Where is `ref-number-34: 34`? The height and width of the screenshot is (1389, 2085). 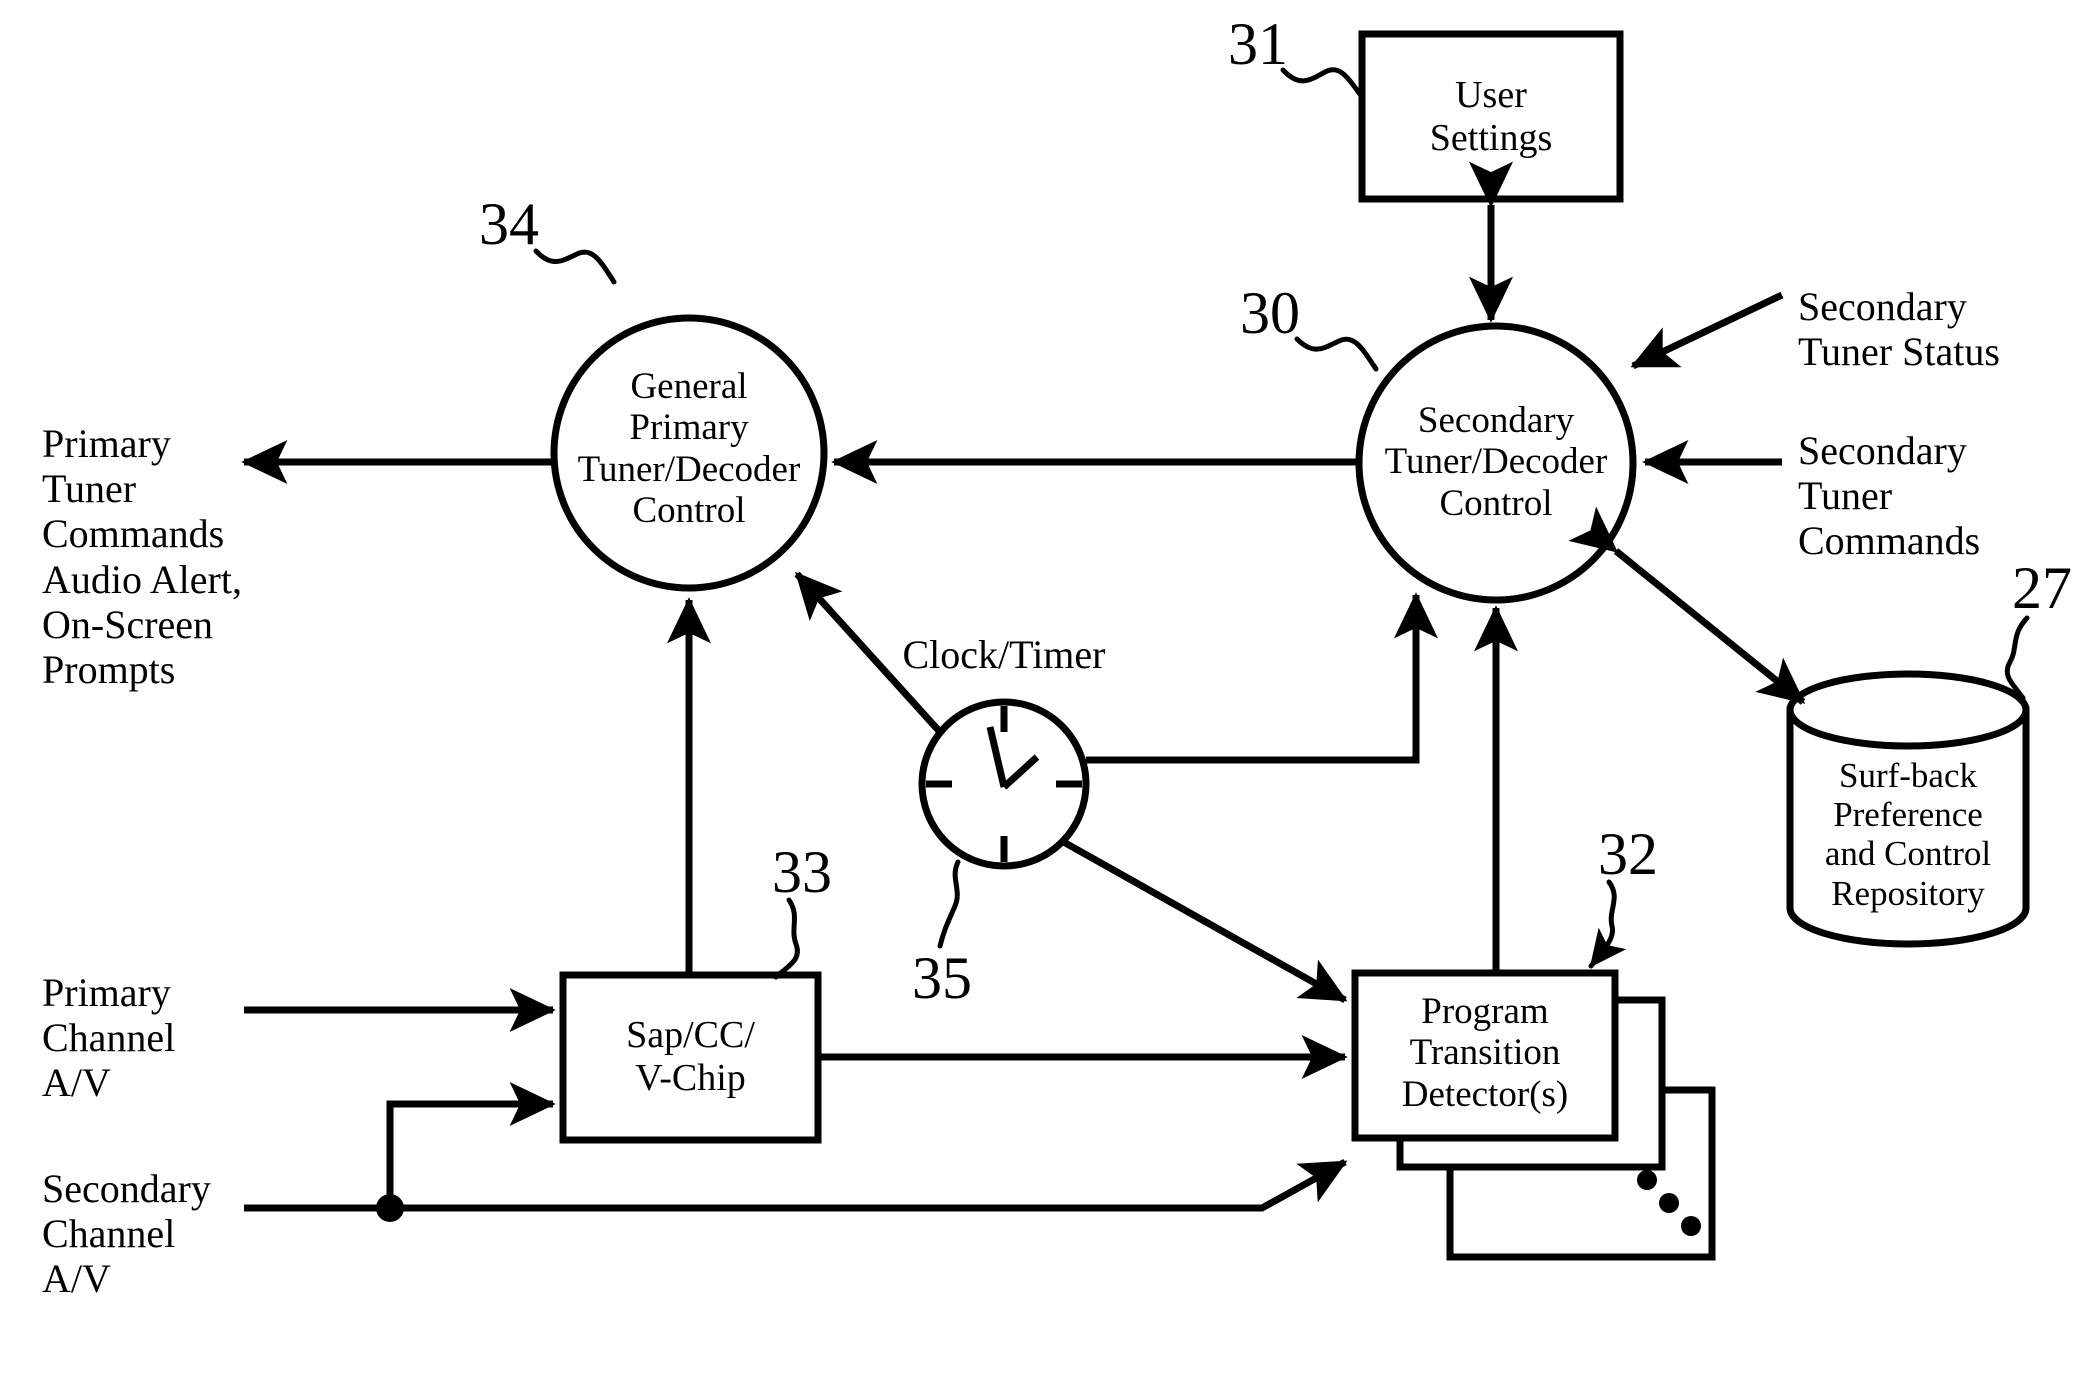
ref-number-34: 34 is located at coordinates (509, 224).